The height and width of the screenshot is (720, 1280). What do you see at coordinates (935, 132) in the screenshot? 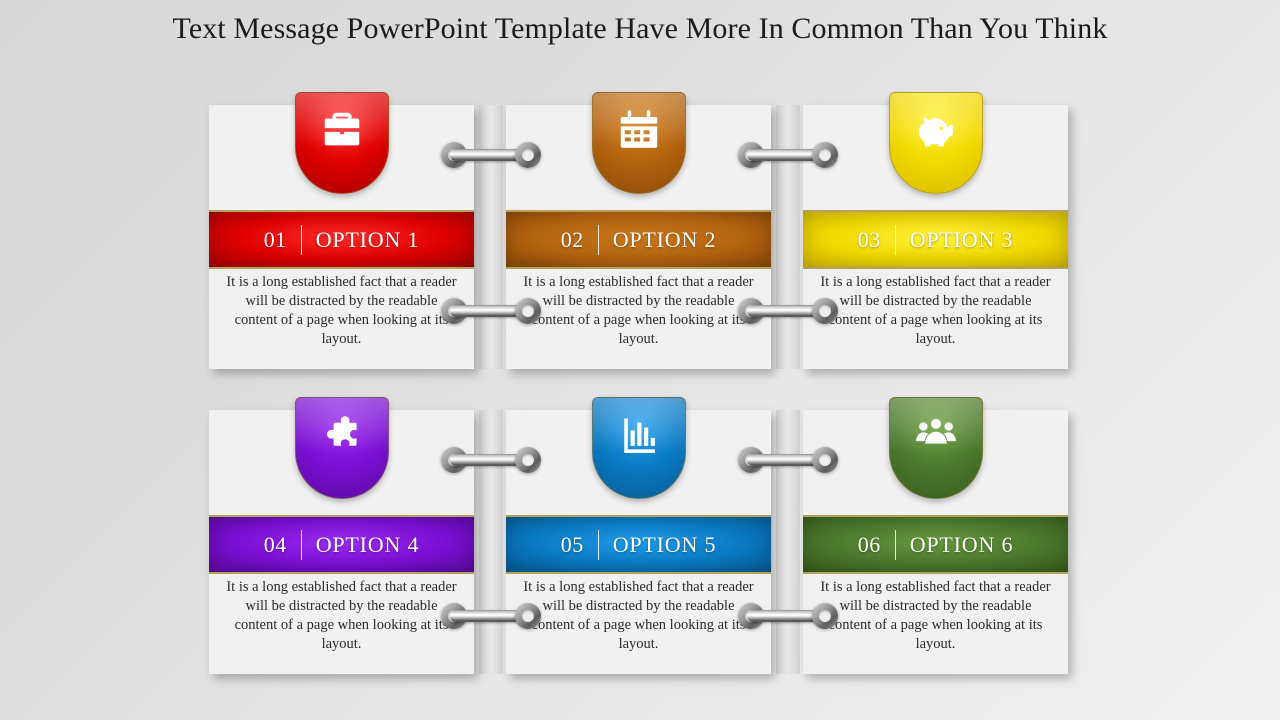
I see `piggy-bank-icon` at bounding box center [935, 132].